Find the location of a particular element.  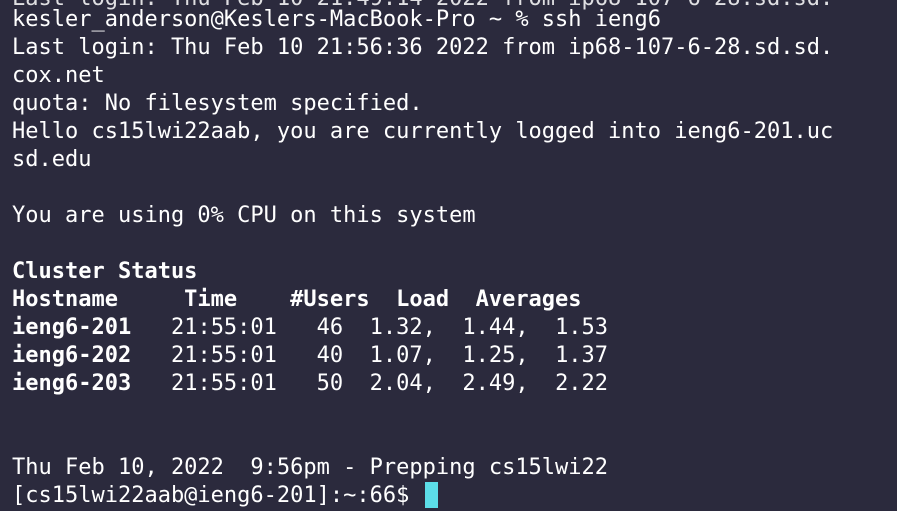

cluster-row-hostname: ieng6-201 is located at coordinates (72, 327).